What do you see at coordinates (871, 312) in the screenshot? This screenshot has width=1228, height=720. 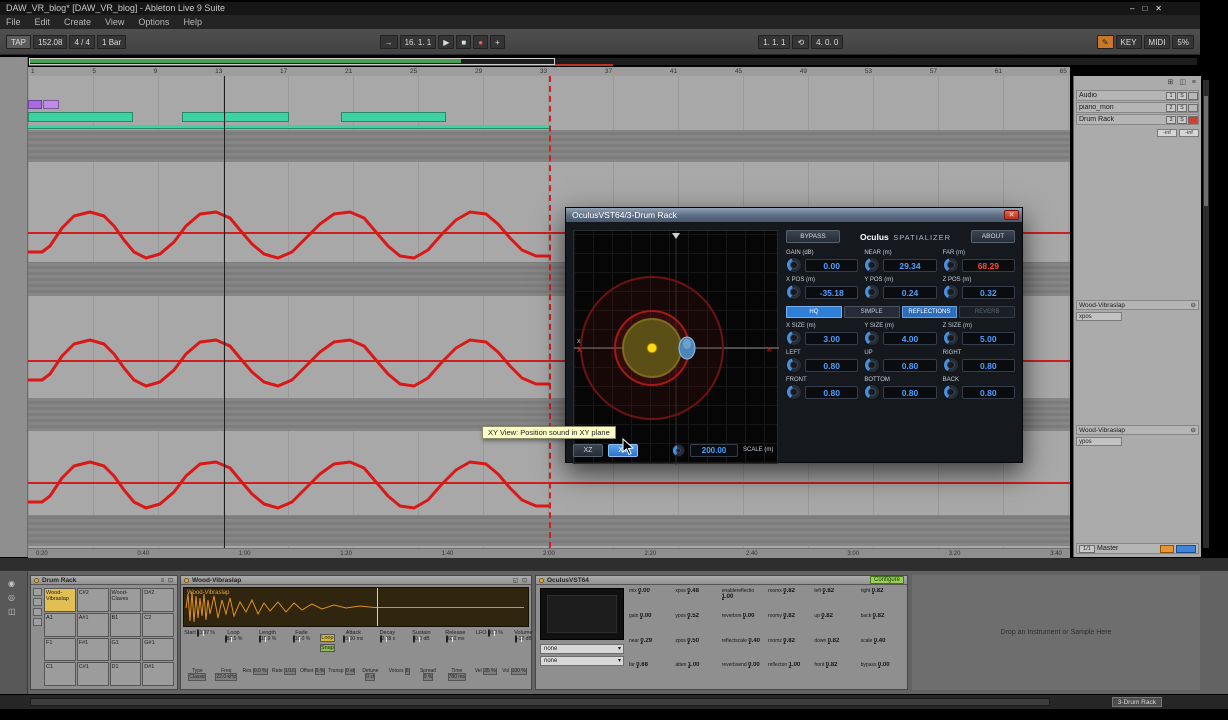 I see `plugin-tab: SIMPLE` at bounding box center [871, 312].